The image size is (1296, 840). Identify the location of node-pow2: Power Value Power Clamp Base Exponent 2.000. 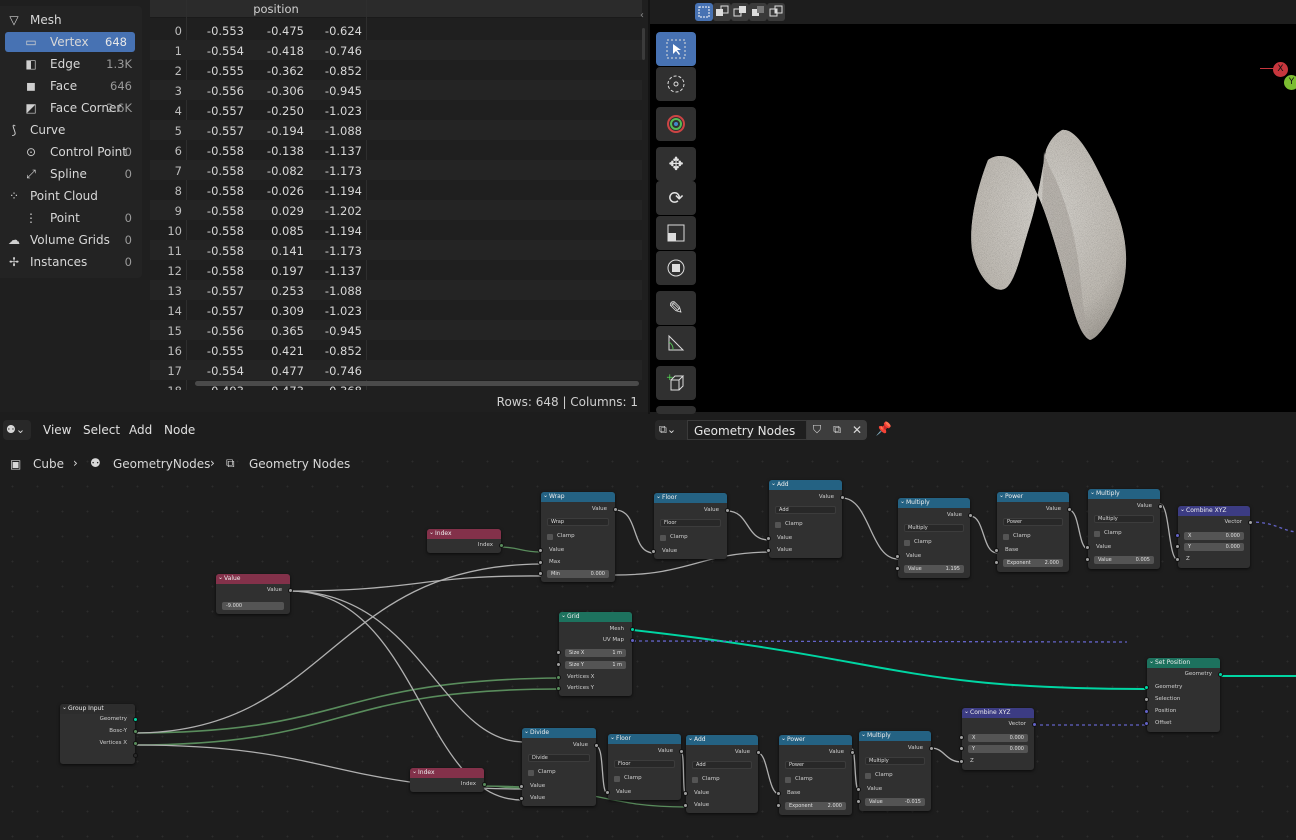
(815, 775).